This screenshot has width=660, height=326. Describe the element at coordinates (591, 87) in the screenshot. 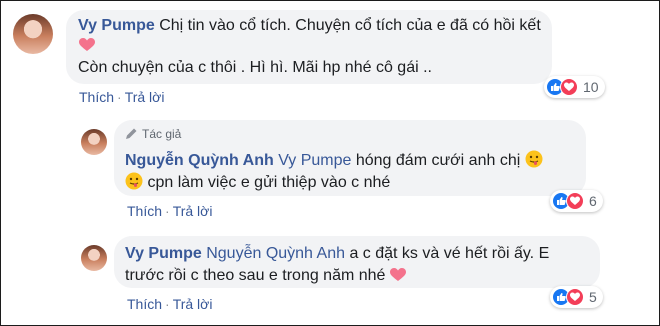

I see `reaction-count: 10` at that location.